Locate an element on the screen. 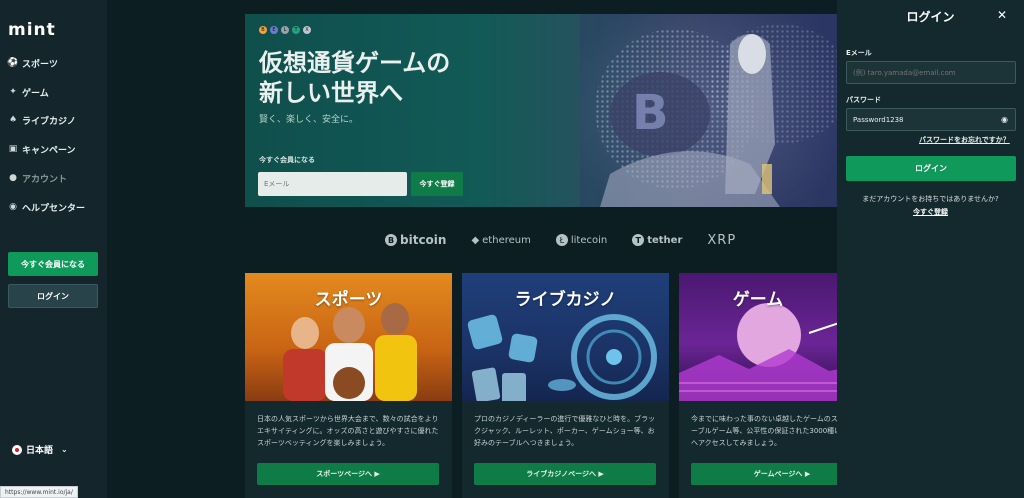  ethereum-logo: ◆ ethereum is located at coordinates (500, 240).